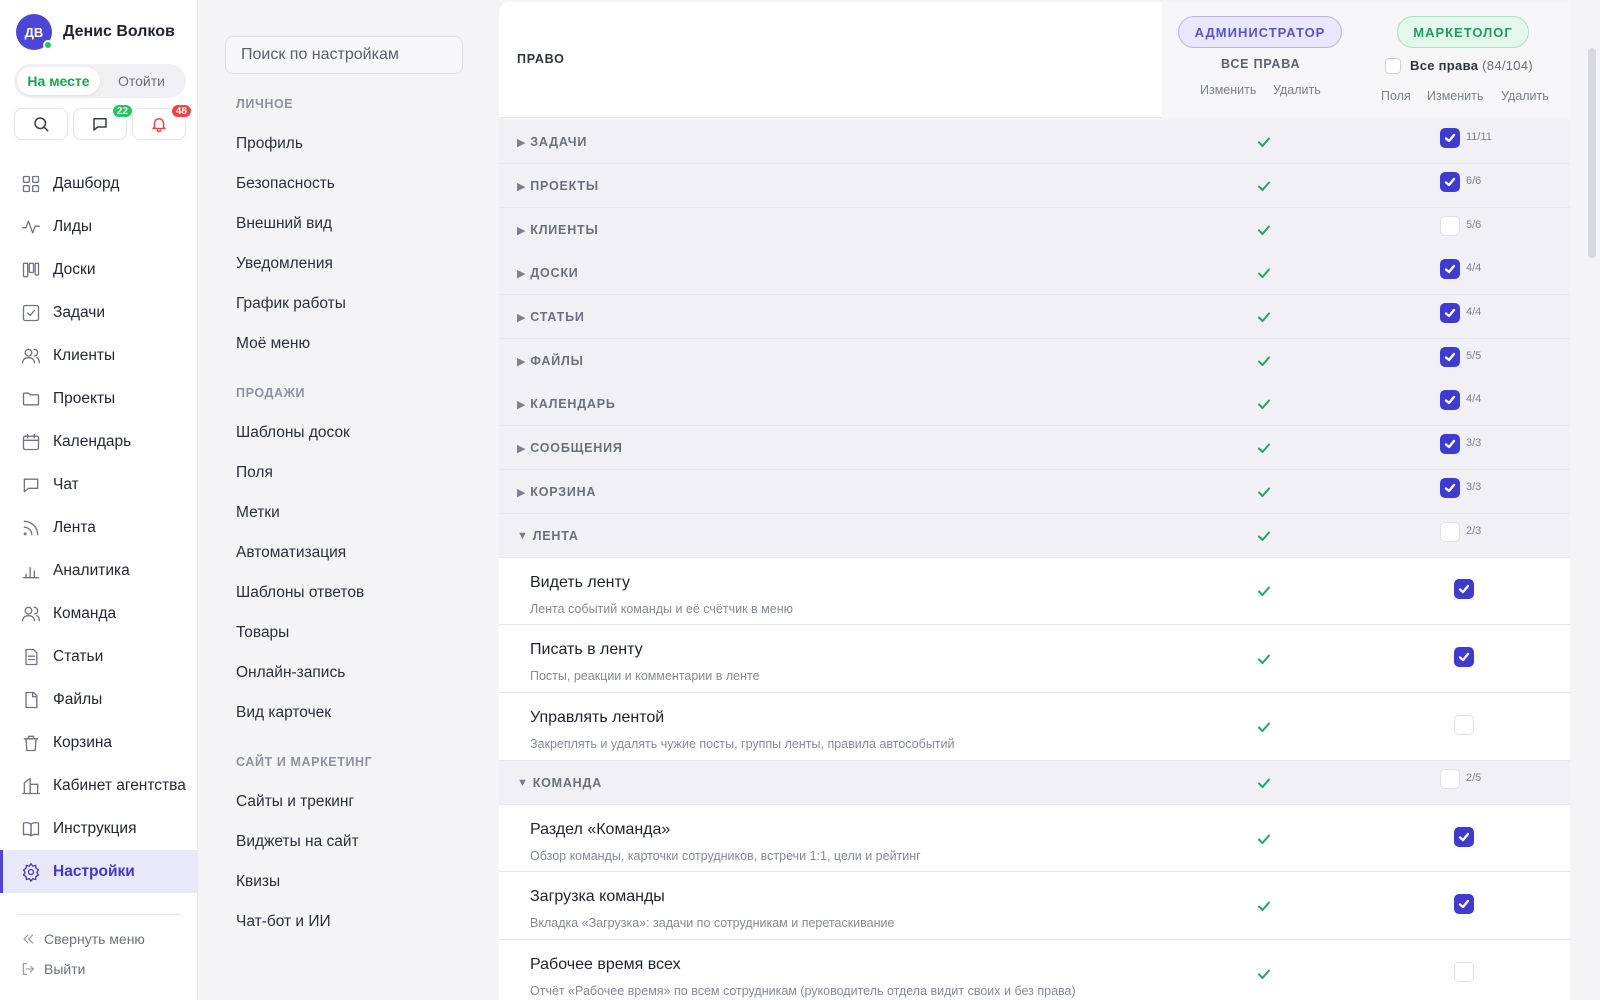 The height and width of the screenshot is (1000, 1600). Describe the element at coordinates (552, 142) in the screenshot. I see `group-name: ▶ ЗАДАЧИ` at that location.